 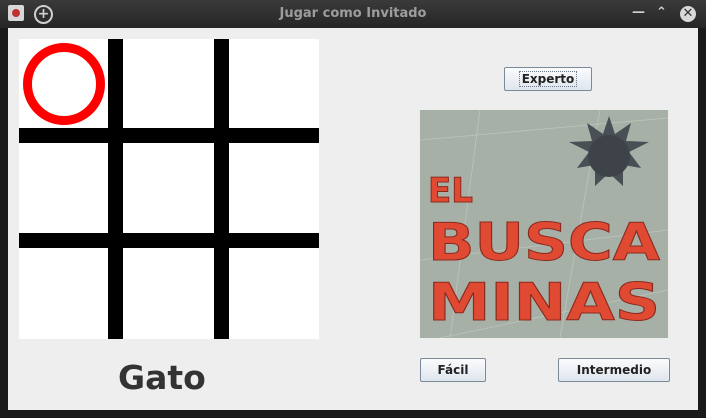 What do you see at coordinates (450, 191) in the screenshot?
I see `logo-line-1: EL` at bounding box center [450, 191].